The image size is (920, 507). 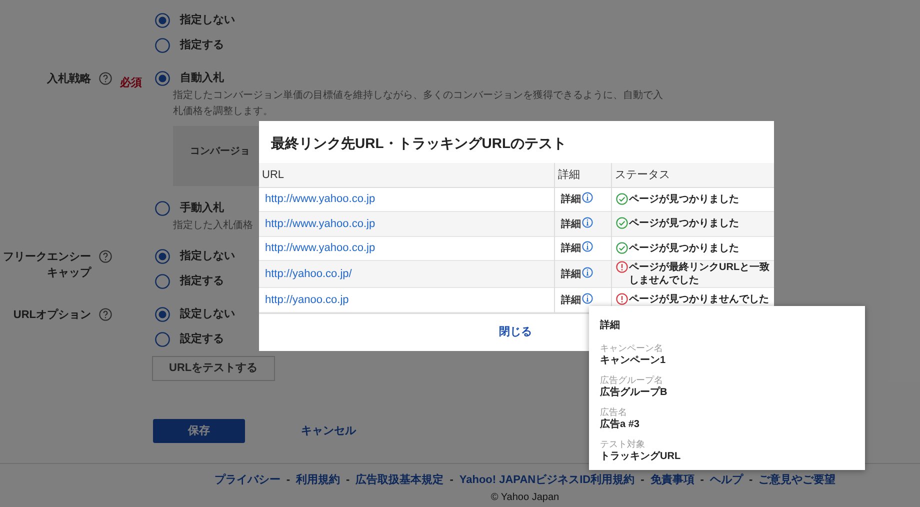 I want to click on footer-link: ヘルプ, so click(x=726, y=480).